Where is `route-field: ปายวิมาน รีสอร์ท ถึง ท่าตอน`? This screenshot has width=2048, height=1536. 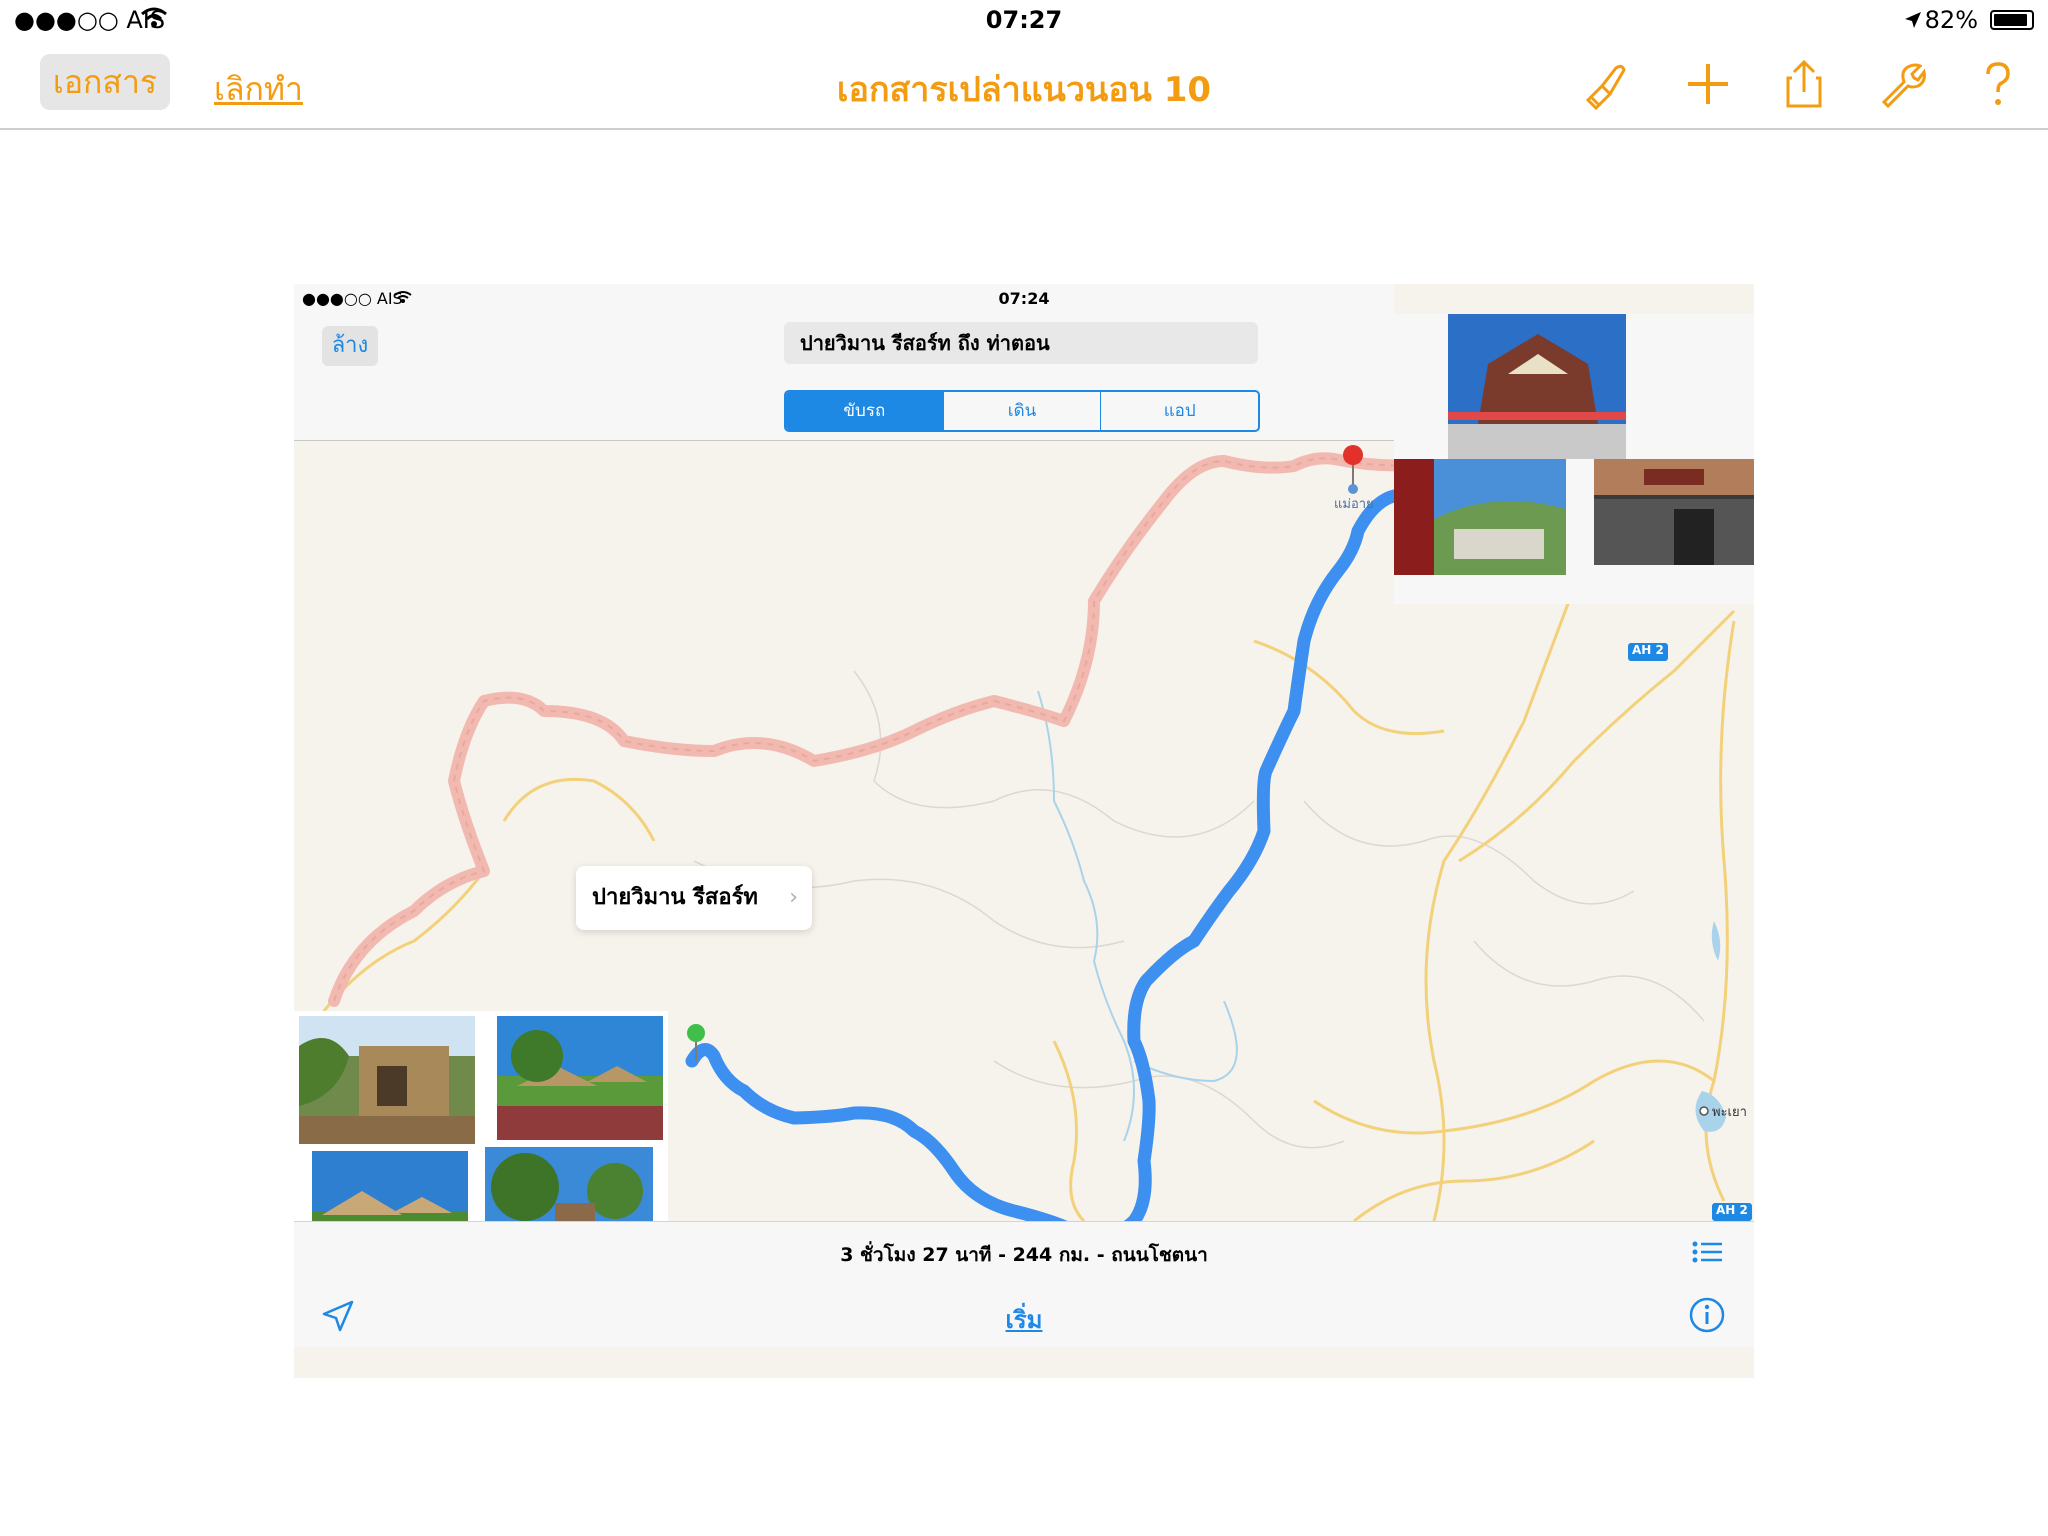 route-field: ปายวิมาน รีสอร์ท ถึง ท่าตอน is located at coordinates (1021, 343).